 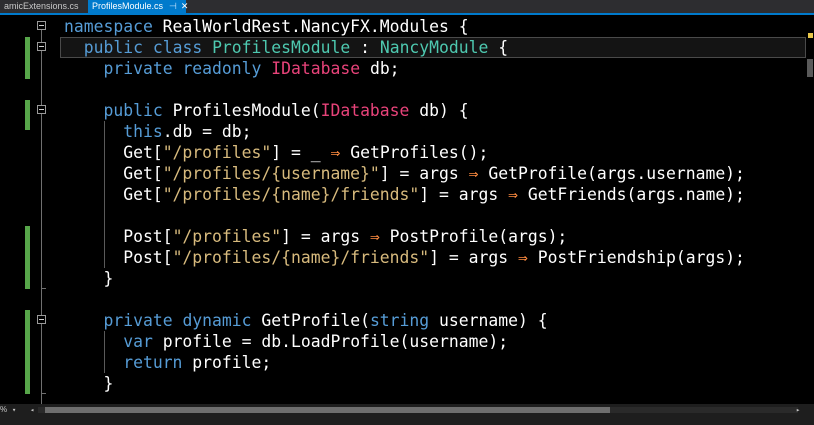 I want to click on code-token: ProfilesModule, so click(x=281, y=47).